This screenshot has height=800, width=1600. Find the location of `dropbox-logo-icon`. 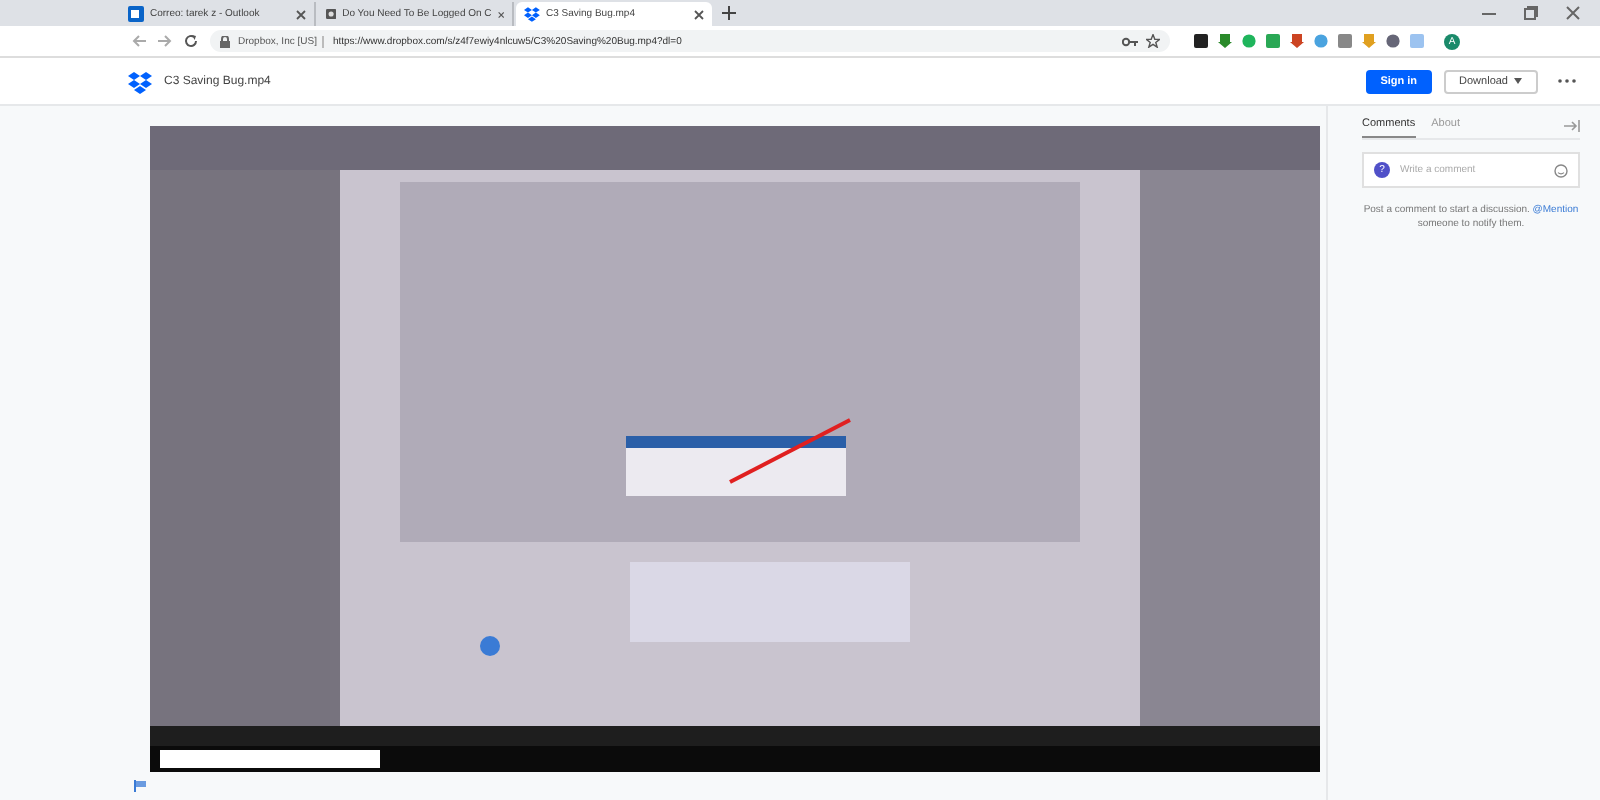

dropbox-logo-icon is located at coordinates (140, 81).